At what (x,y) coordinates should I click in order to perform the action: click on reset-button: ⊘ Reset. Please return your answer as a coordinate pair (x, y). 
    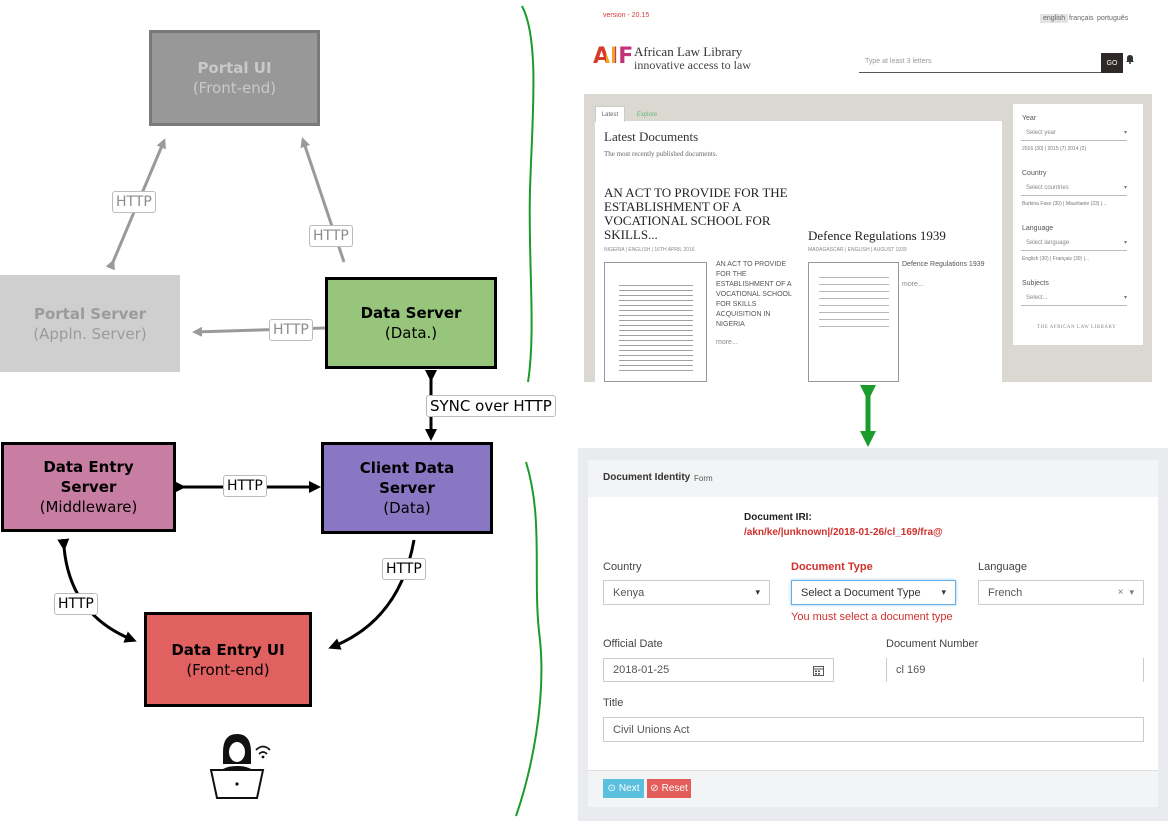
    Looking at the image, I should click on (669, 788).